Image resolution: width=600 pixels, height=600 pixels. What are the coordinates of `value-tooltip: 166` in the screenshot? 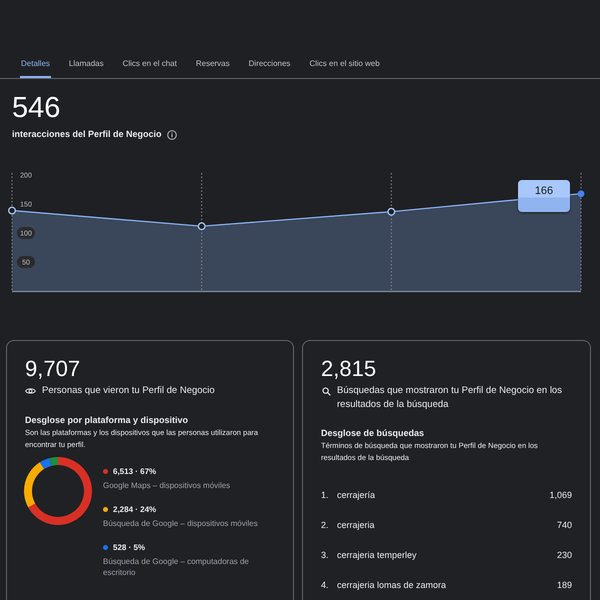 It's located at (544, 196).